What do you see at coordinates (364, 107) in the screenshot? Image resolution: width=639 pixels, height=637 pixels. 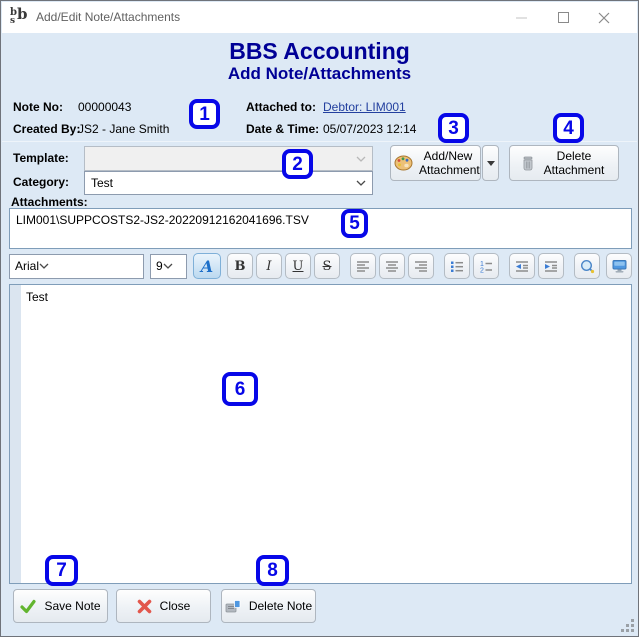 I see `attached-to-link: Debtor: LIM001` at bounding box center [364, 107].